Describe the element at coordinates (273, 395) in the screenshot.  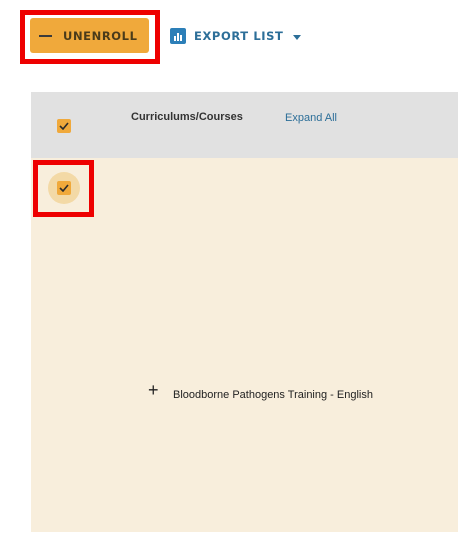
I see `course-name: Bloodborne Pathogens Training - English` at that location.